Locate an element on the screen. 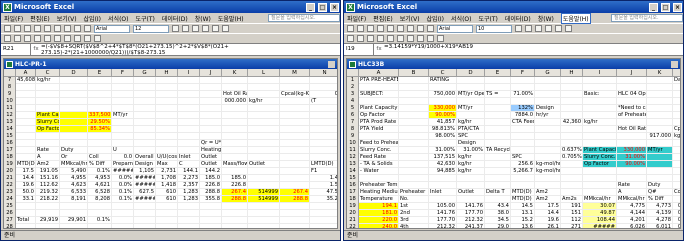  column-header: I is located at coordinates (189, 72).